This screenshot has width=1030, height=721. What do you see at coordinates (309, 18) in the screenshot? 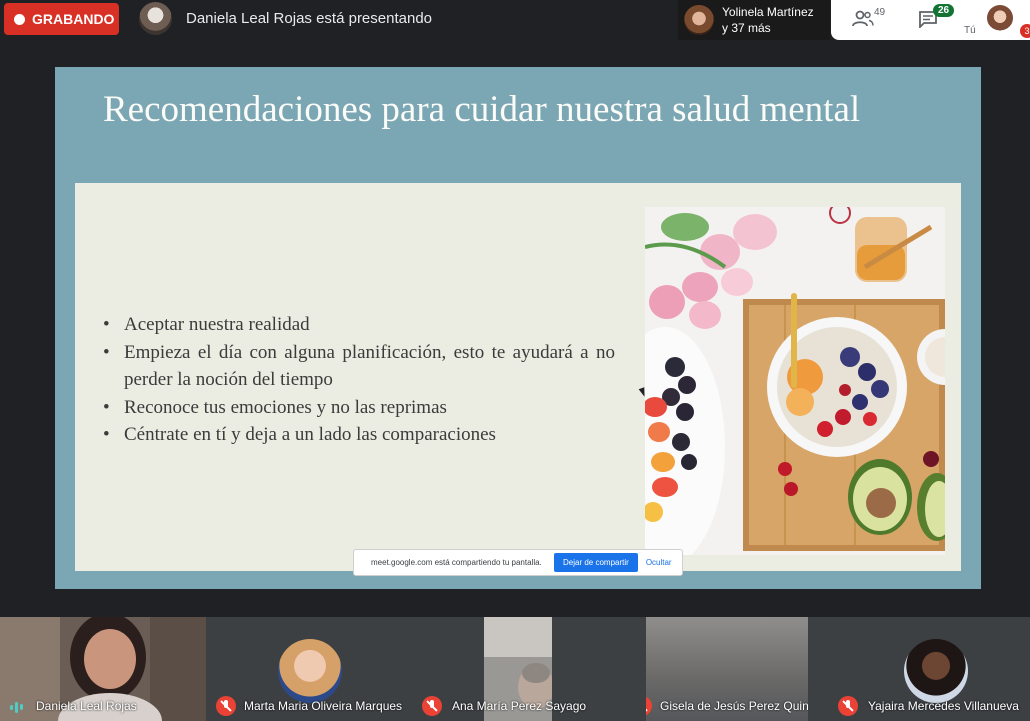
I see `presenter-status: Daniela Leal Rojas está presentando` at bounding box center [309, 18].